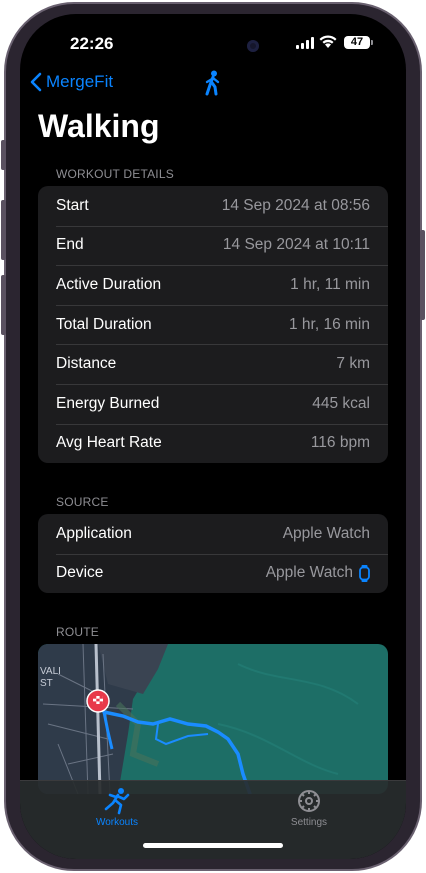 The height and width of the screenshot is (873, 426). I want to click on battery-indicator: 47, so click(357, 42).